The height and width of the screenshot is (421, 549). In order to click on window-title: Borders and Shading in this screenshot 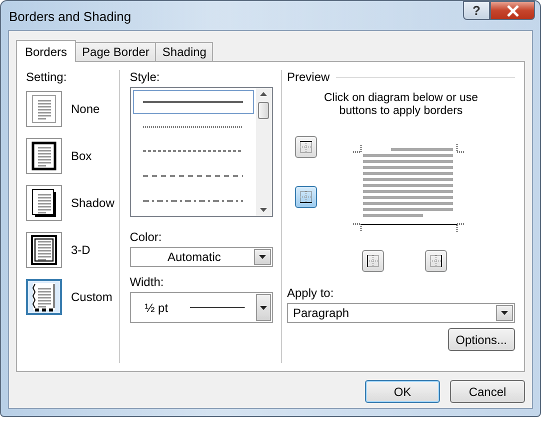, I will do `click(70, 16)`.